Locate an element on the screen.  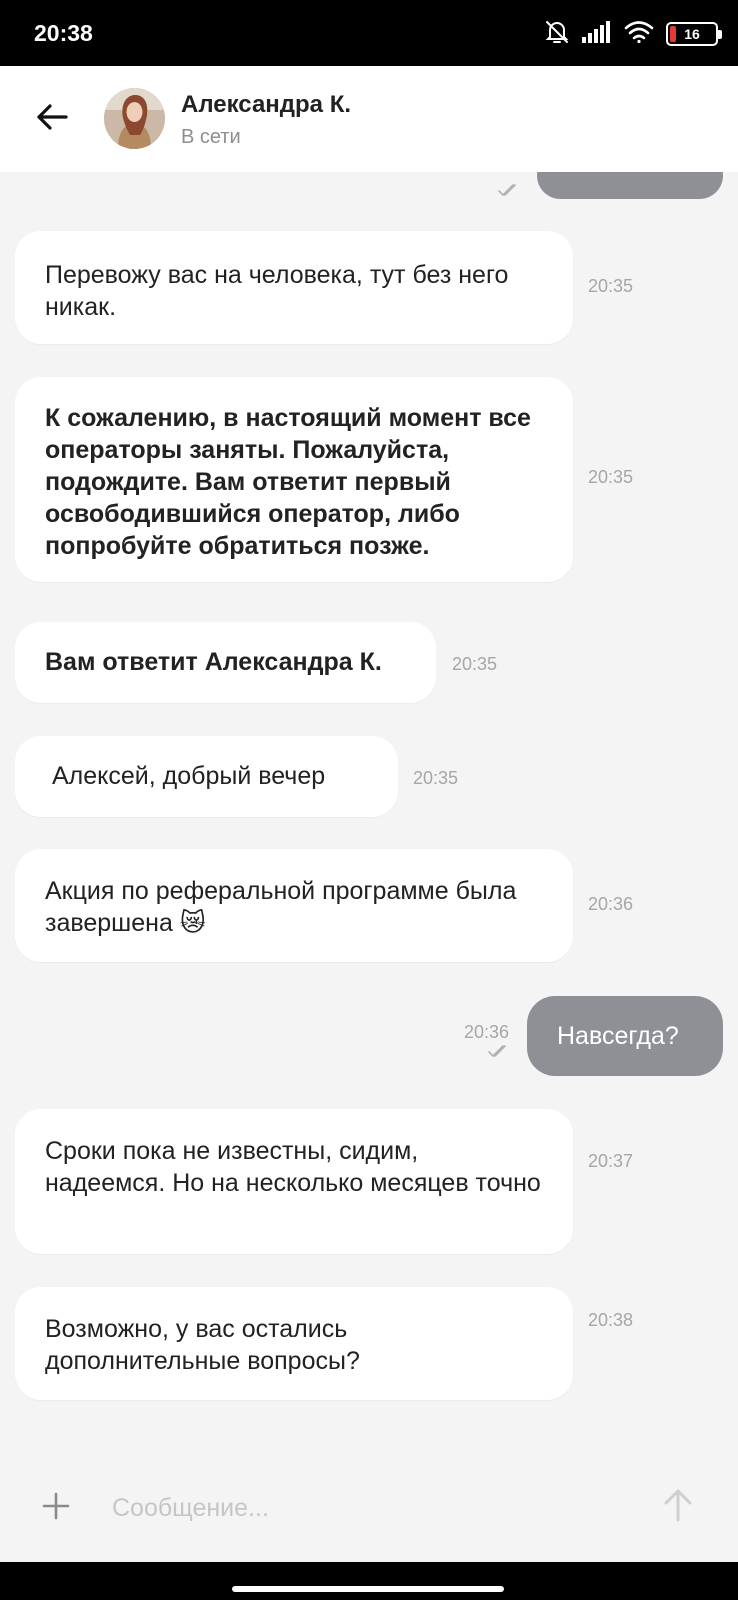
arrow-up-icon is located at coordinates (678, 1507).